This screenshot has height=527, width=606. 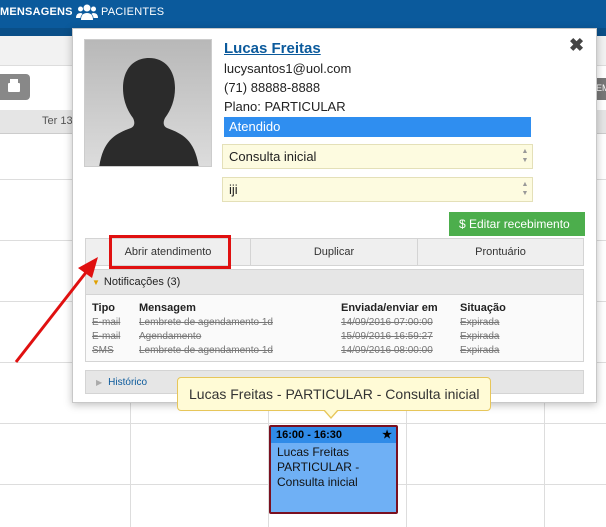 What do you see at coordinates (149, 112) in the screenshot?
I see `person-silhouette-icon` at bounding box center [149, 112].